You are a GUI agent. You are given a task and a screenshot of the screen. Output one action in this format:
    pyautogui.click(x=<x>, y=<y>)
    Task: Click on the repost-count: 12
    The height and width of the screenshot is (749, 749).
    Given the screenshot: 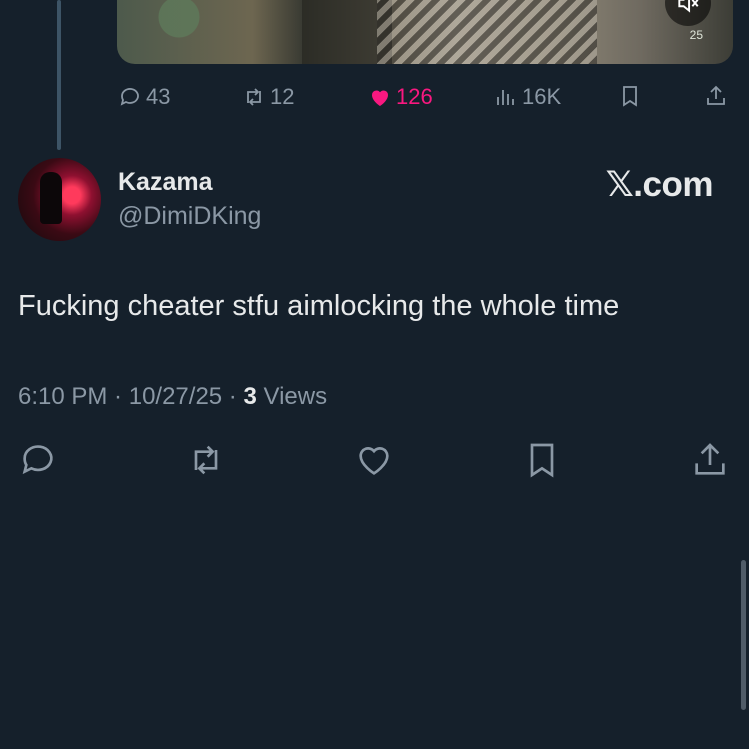 What is the action you would take?
    pyautogui.click(x=282, y=96)
    